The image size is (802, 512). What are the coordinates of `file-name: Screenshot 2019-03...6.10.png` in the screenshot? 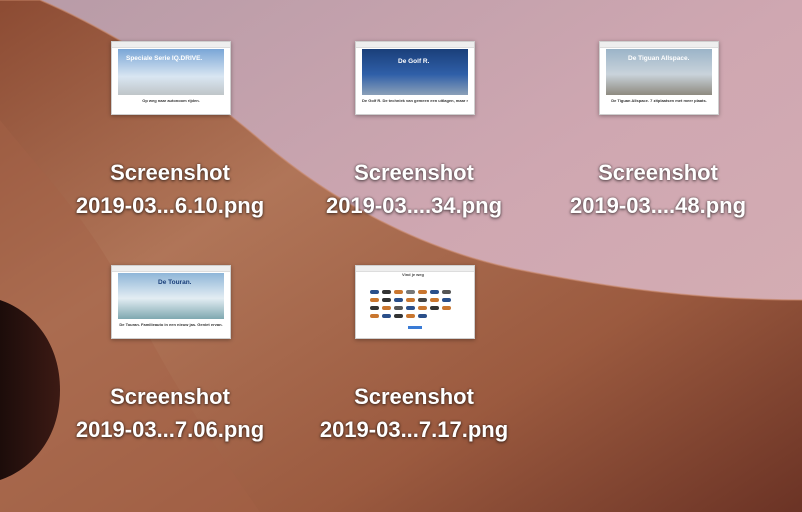 It's located at (170, 189).